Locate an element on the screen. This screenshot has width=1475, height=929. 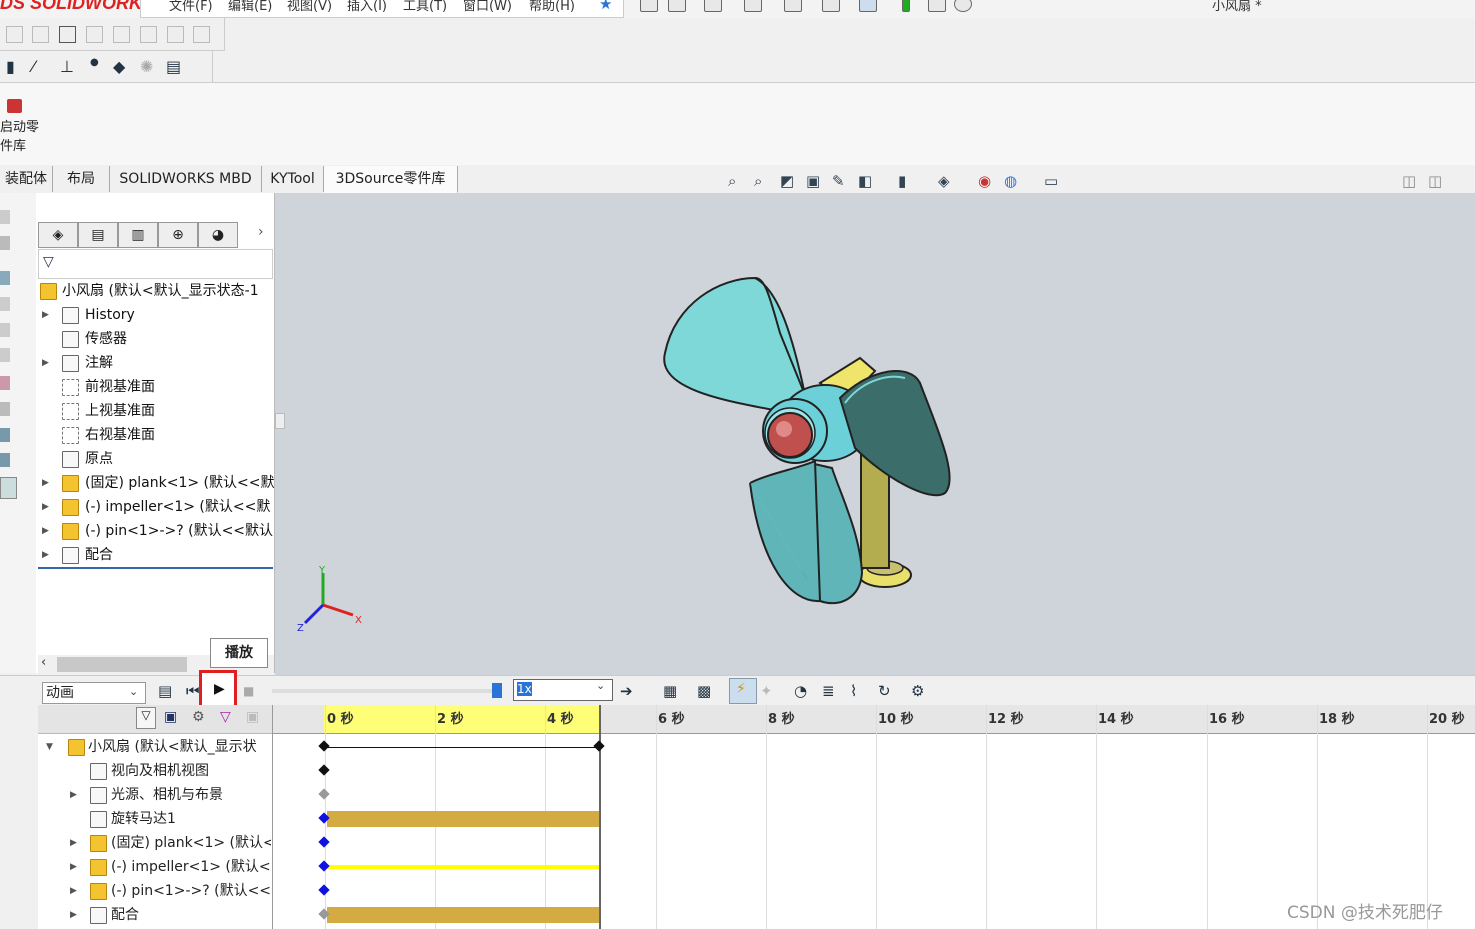
auto-balloon-icon is located at coordinates (67, 34).